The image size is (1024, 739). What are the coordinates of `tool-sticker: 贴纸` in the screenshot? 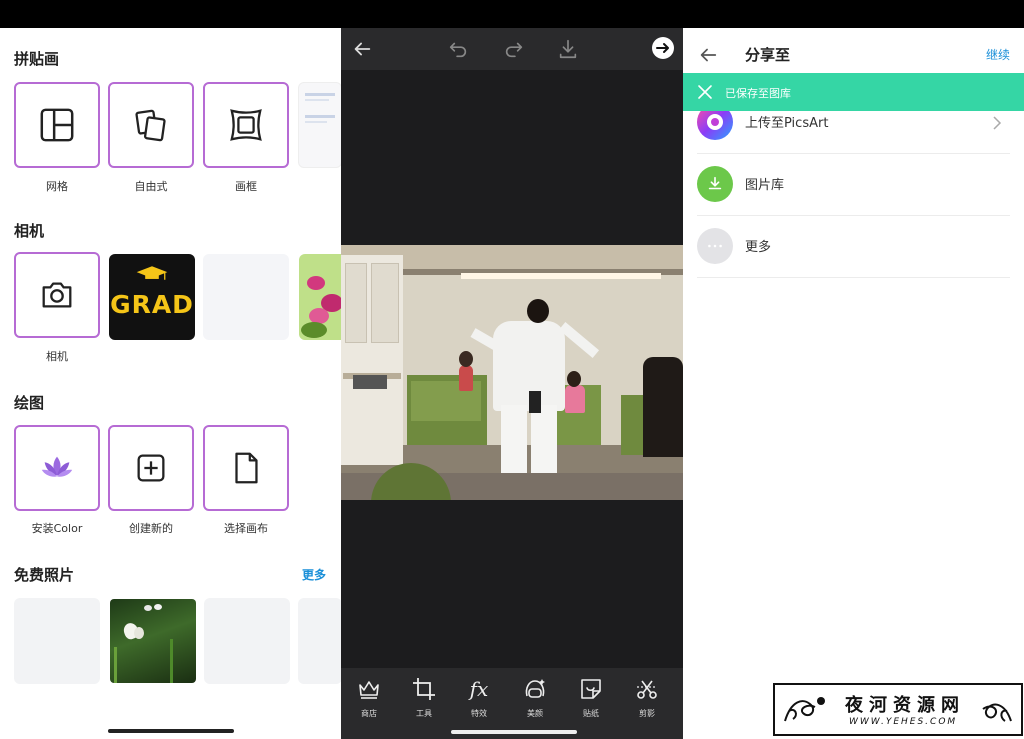 It's located at (591, 697).